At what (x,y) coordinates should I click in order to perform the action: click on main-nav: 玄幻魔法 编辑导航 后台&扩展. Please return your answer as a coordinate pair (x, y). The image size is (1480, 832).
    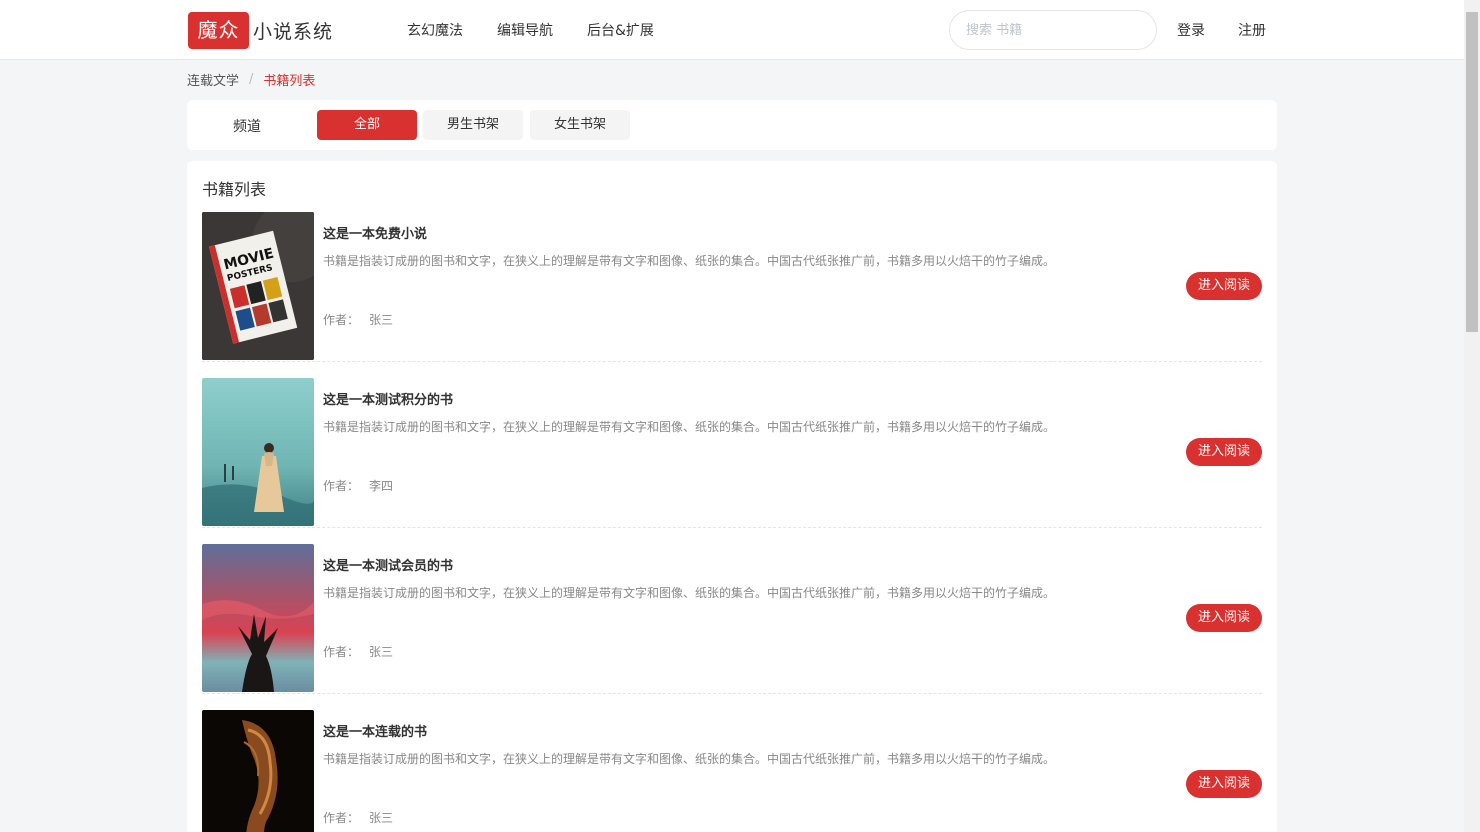
    Looking at the image, I should click on (547, 30).